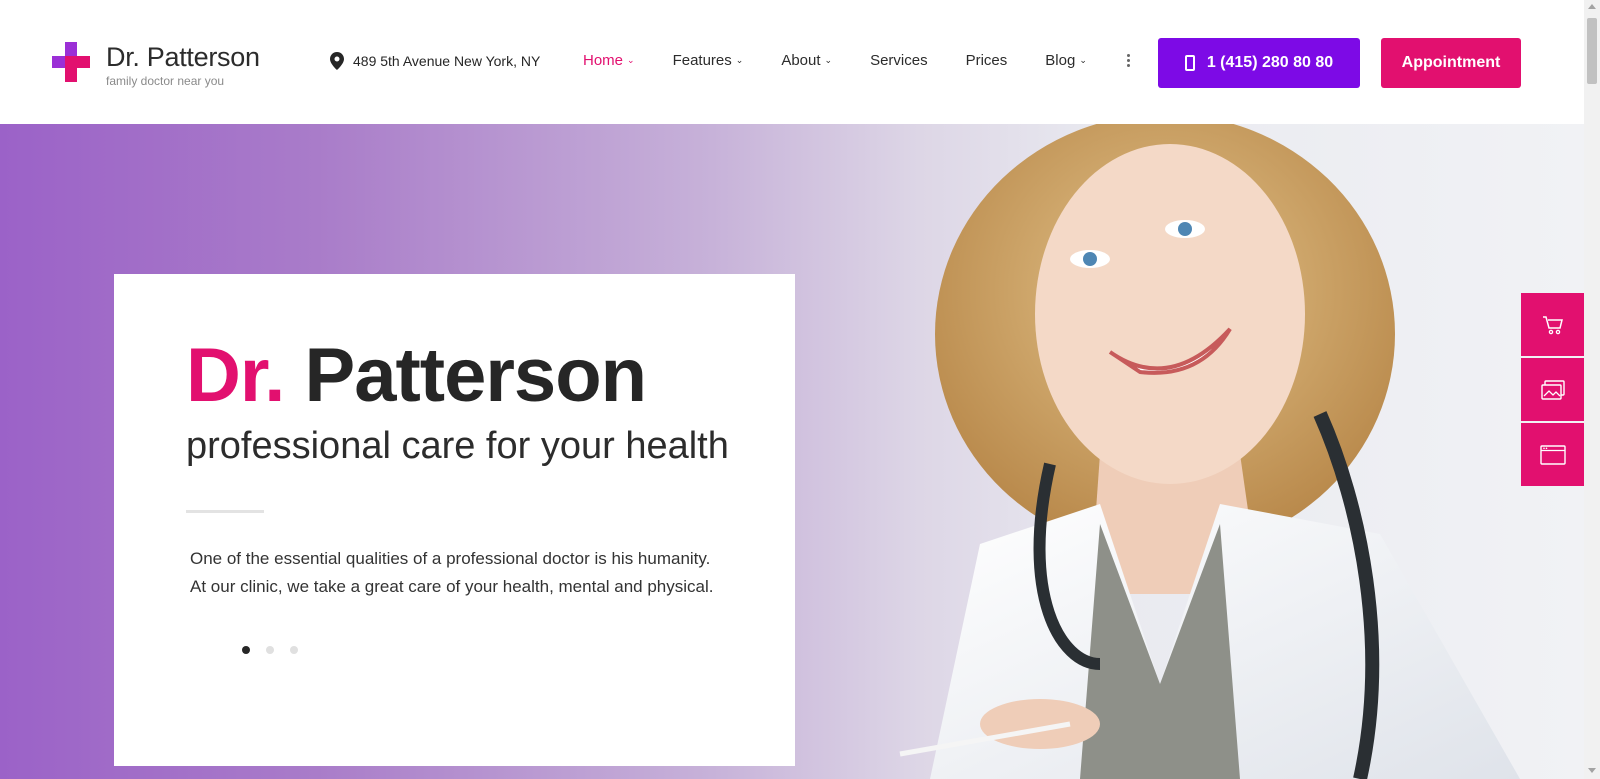 The width and height of the screenshot is (1600, 779). Describe the element at coordinates (1592, 6) in the screenshot. I see `scroll-up-arrow-icon` at that location.